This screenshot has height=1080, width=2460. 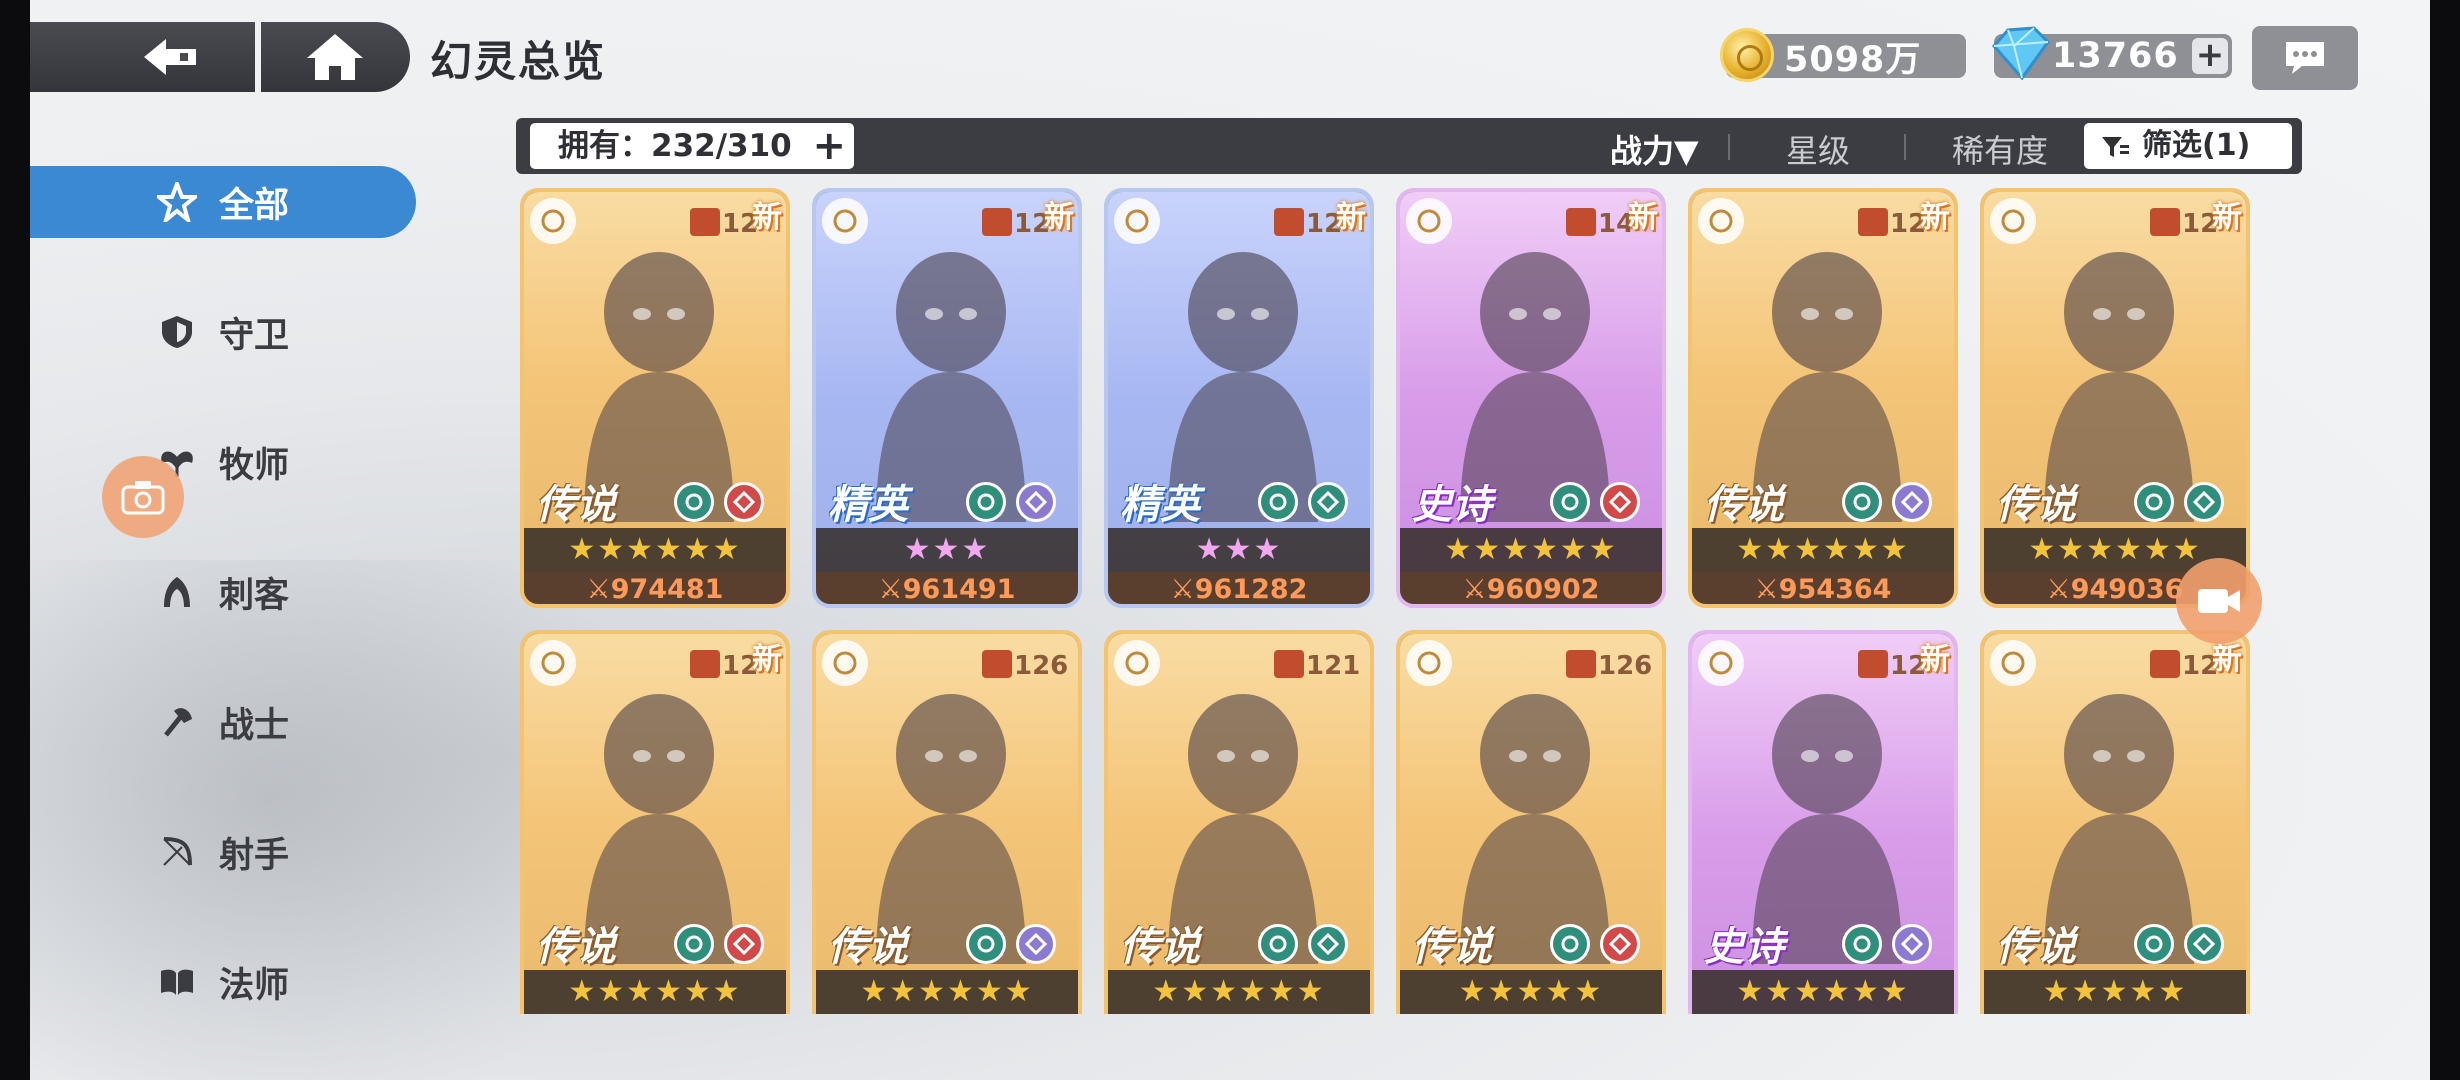 I want to click on hero-card: 12 新精英 ★★★ ⚔961491, so click(x=947, y=398).